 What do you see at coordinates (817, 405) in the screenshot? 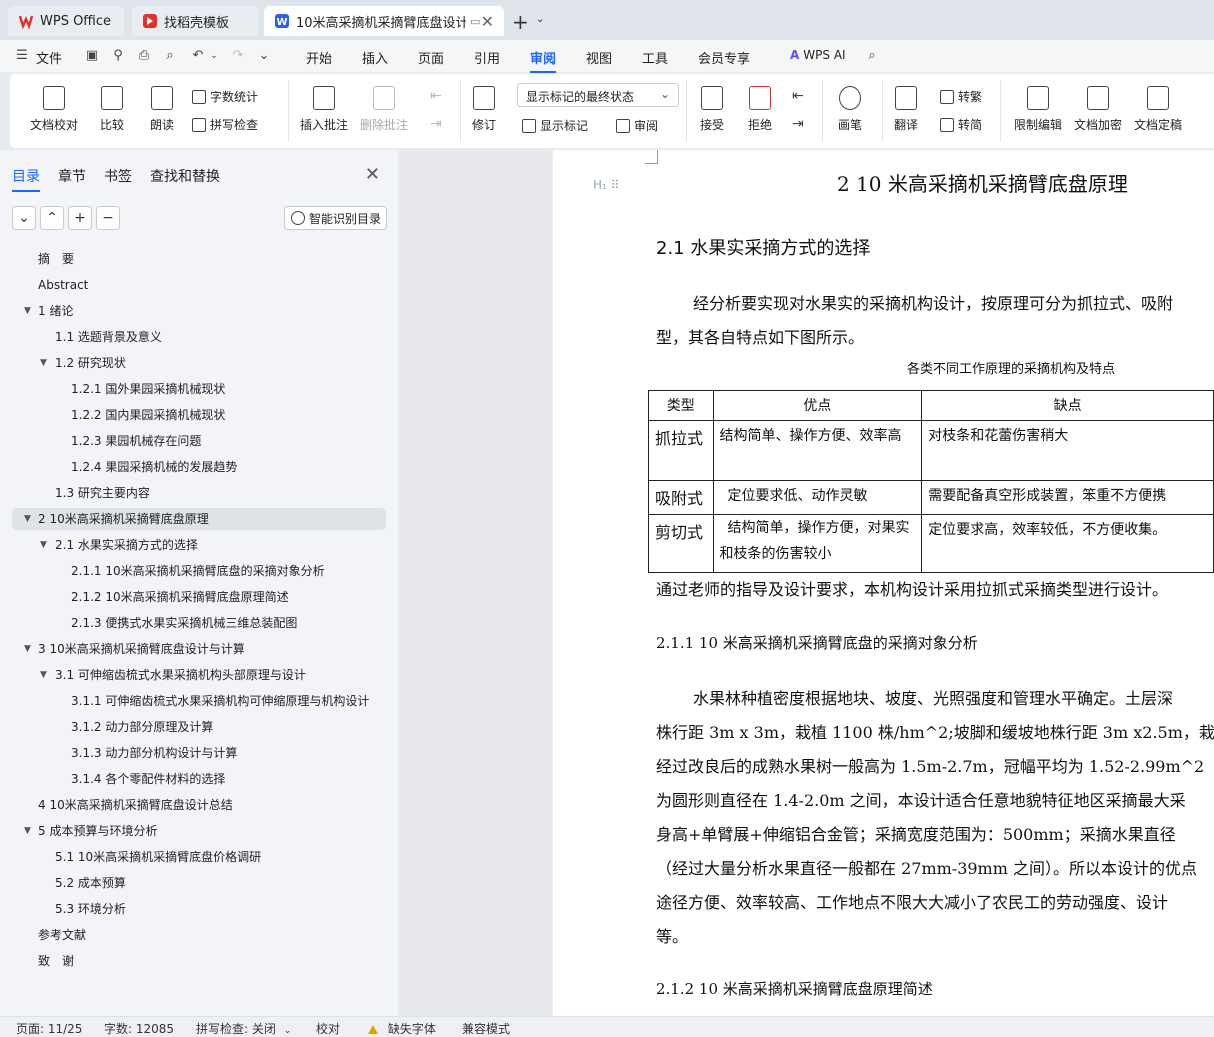
I see `table-header-cell: 优点` at bounding box center [817, 405].